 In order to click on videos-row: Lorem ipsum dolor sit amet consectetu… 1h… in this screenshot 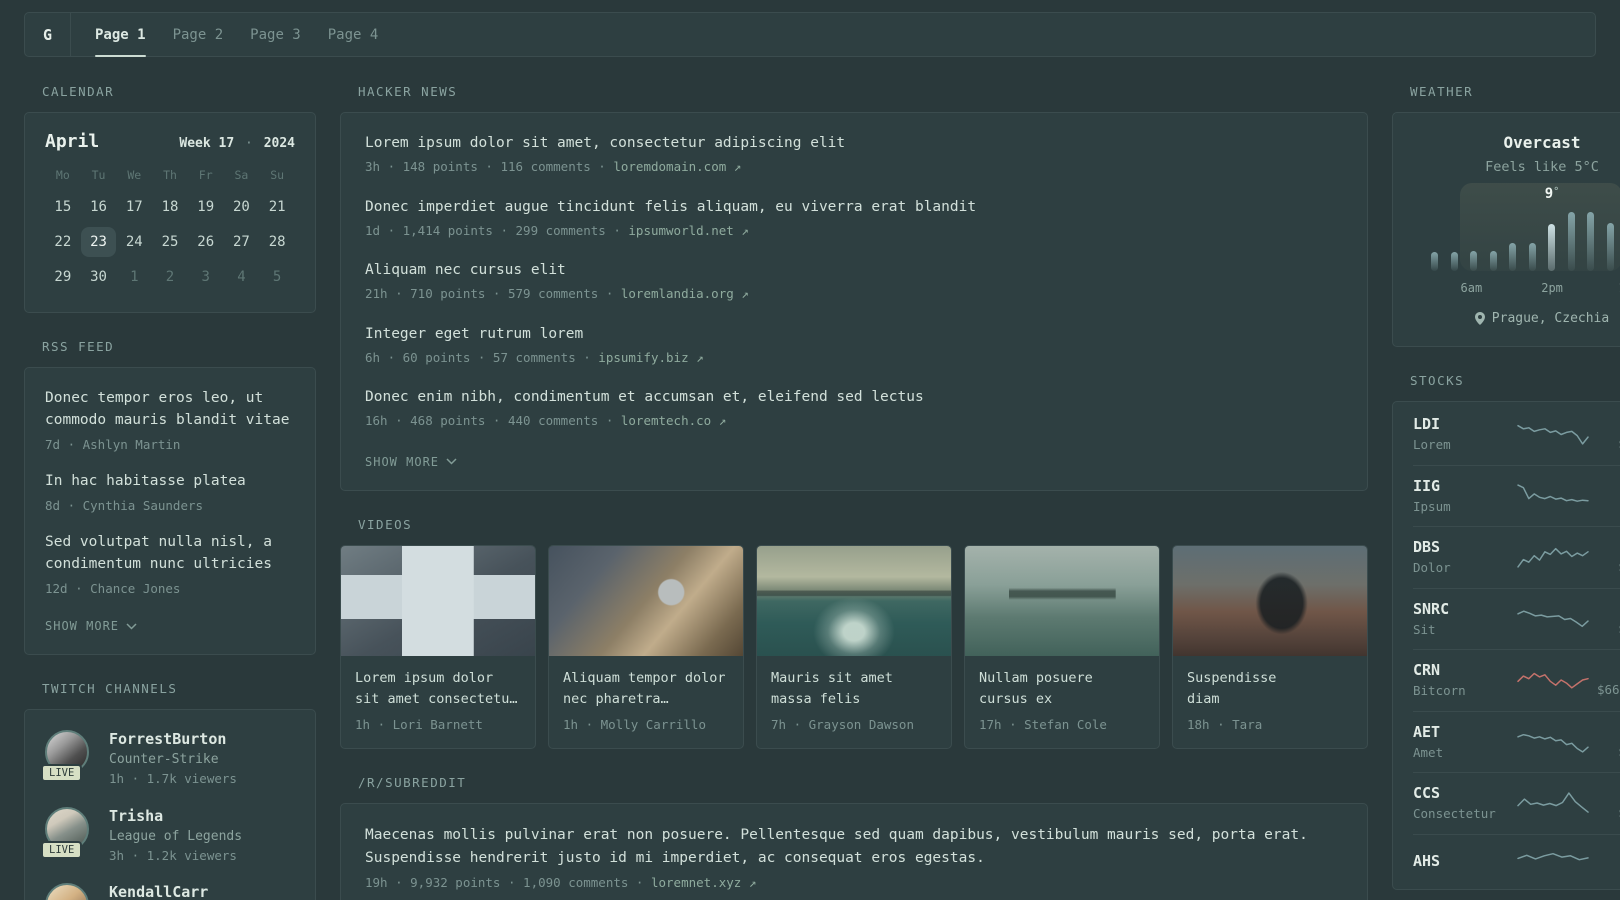, I will do `click(854, 646)`.